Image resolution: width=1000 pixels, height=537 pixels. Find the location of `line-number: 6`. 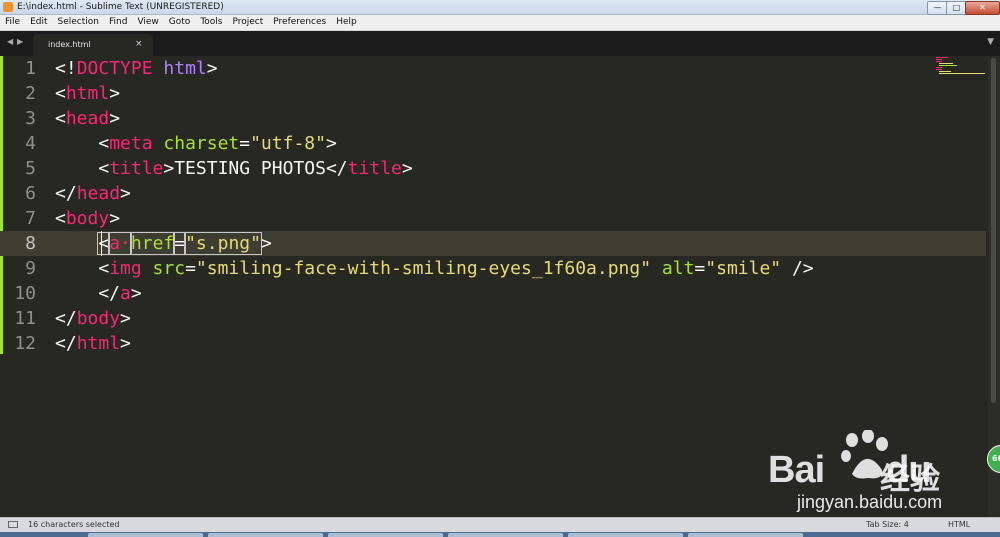

line-number: 6 is located at coordinates (30, 193).